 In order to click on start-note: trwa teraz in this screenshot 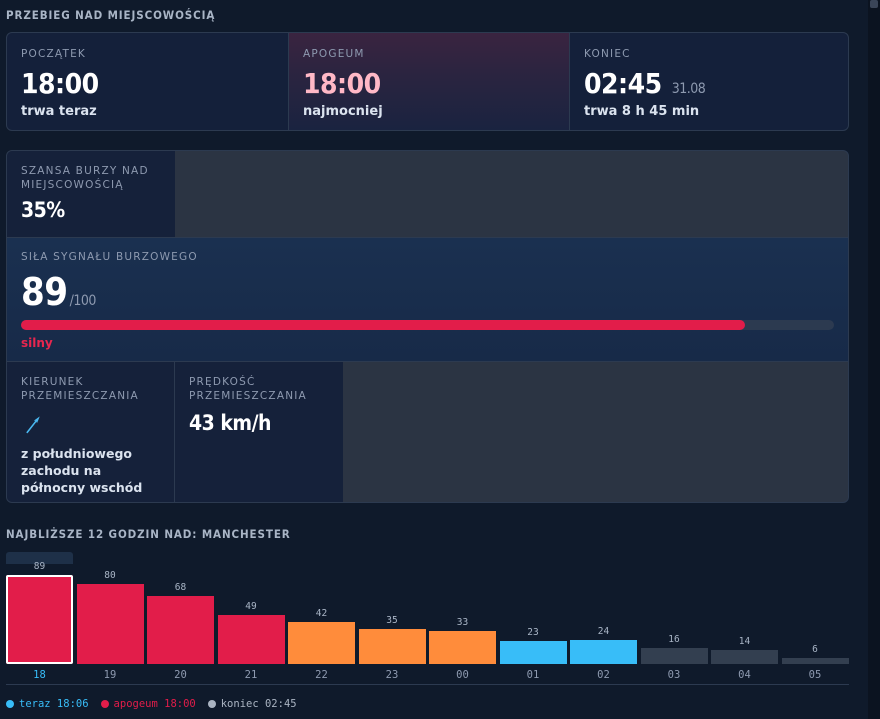, I will do `click(59, 111)`.